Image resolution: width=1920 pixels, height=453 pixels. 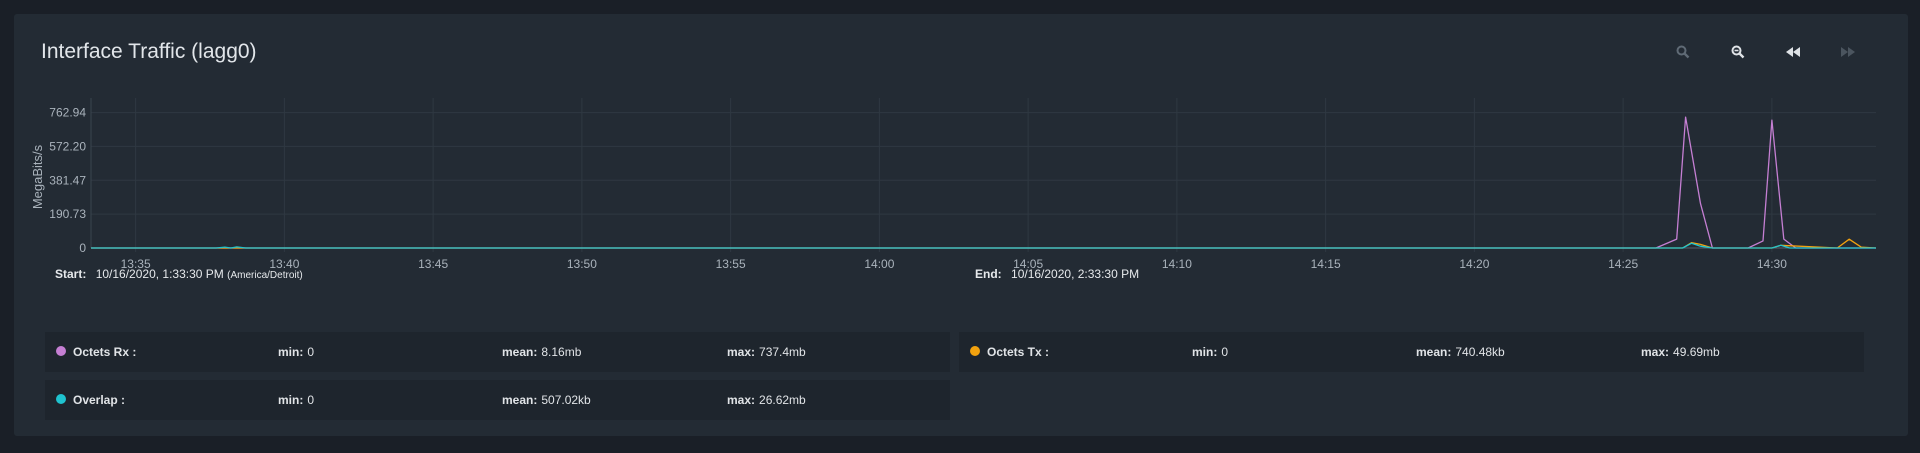 I want to click on zoom-in-icon, so click(x=1682, y=52).